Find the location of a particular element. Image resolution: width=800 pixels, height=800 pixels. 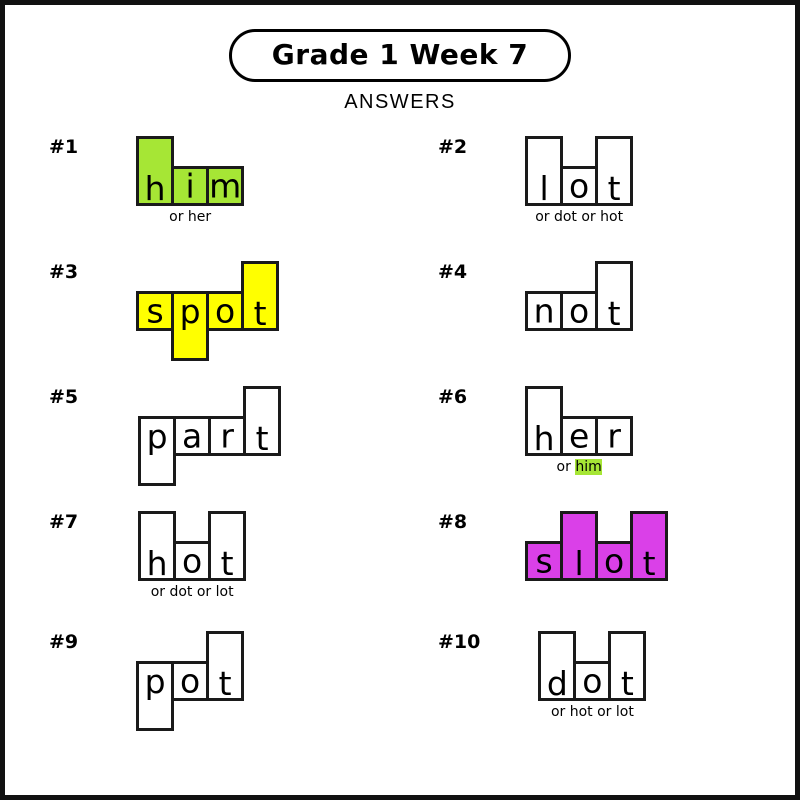

letter-glyph: r is located at coordinates (614, 436).